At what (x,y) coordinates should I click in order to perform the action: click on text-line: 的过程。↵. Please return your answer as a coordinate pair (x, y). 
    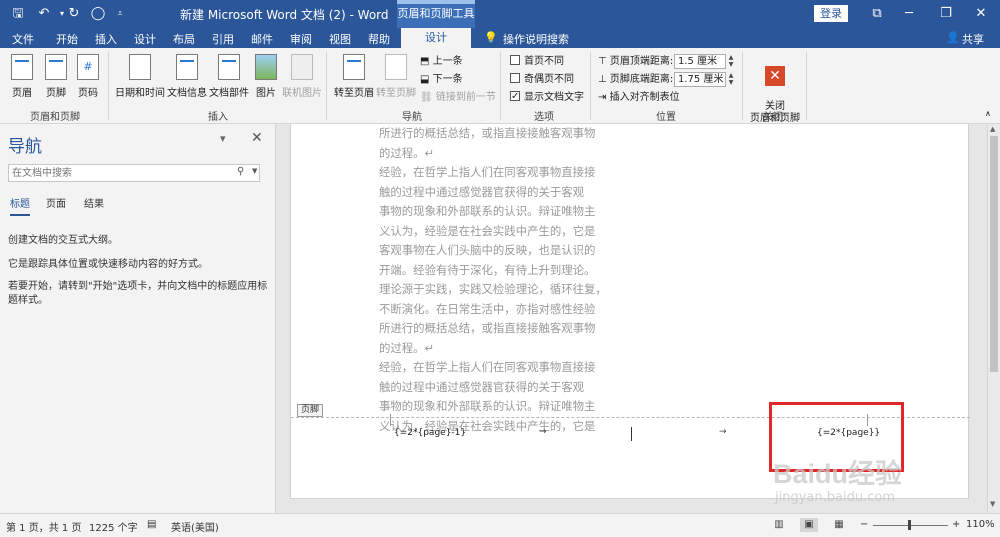
    Looking at the image, I should click on (407, 152).